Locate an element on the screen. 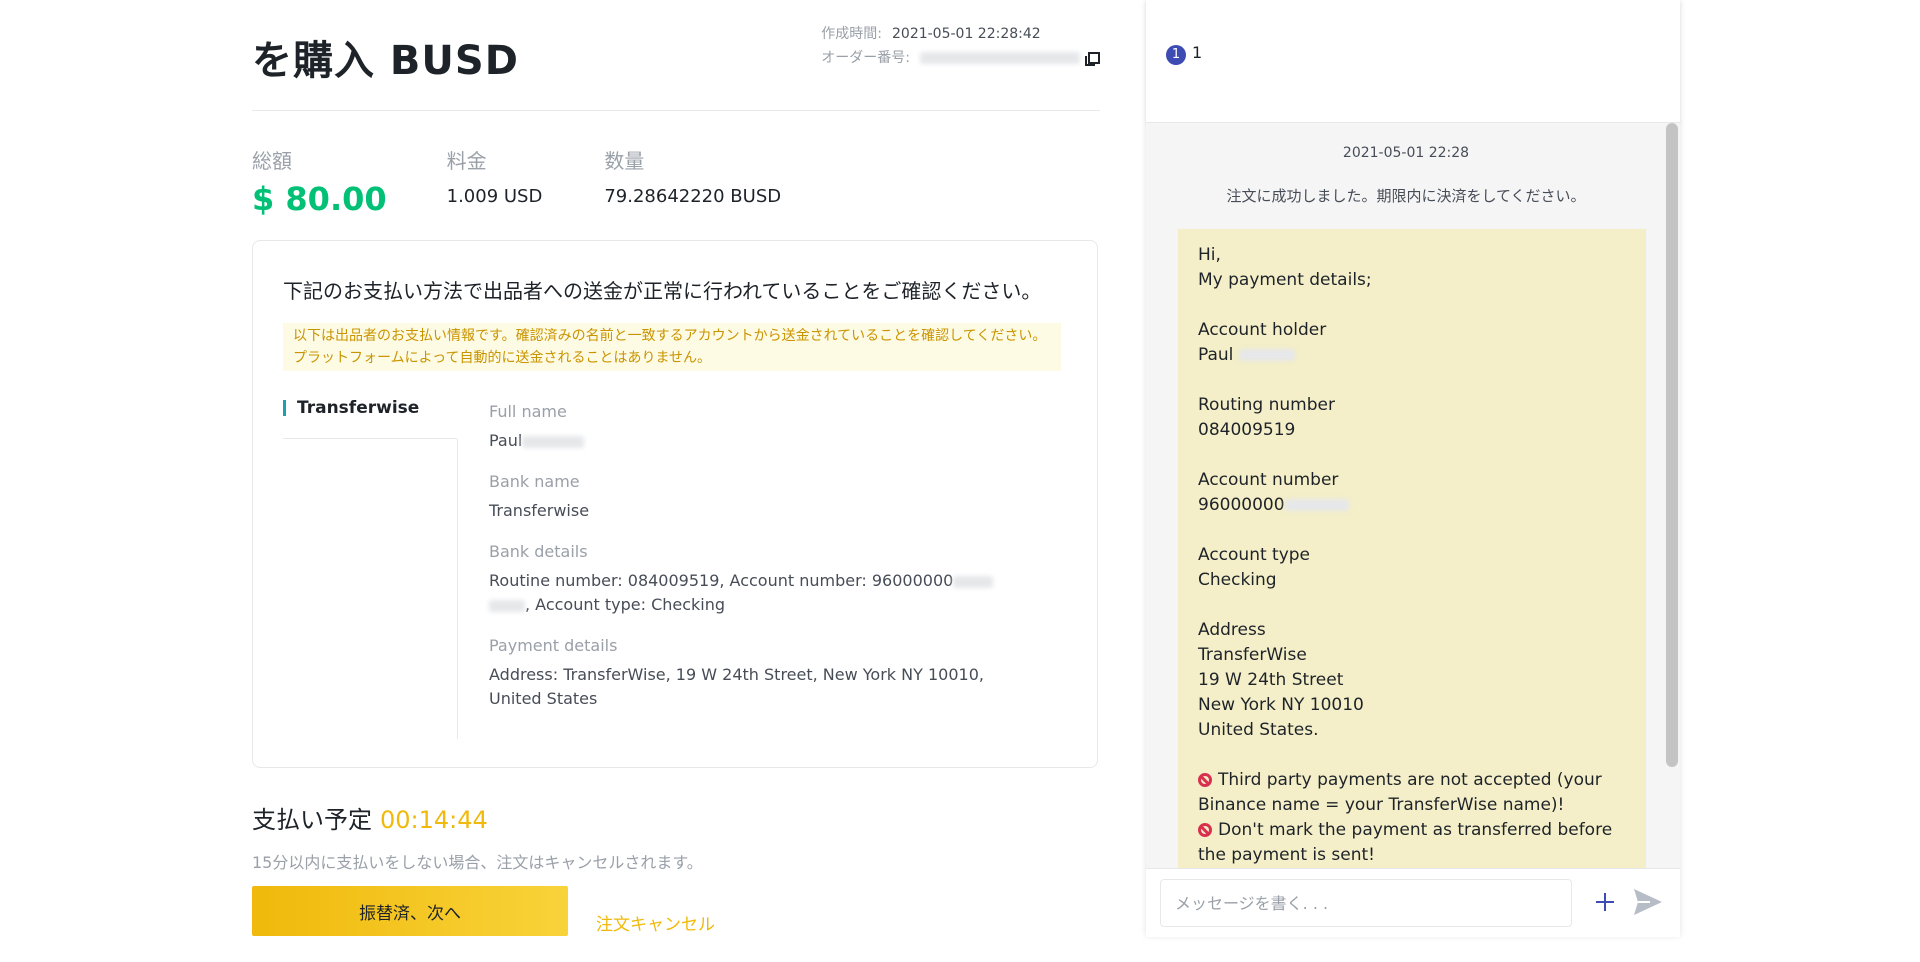 This screenshot has width=1920, height=962. chat-header: 1 1 is located at coordinates (1413, 61).